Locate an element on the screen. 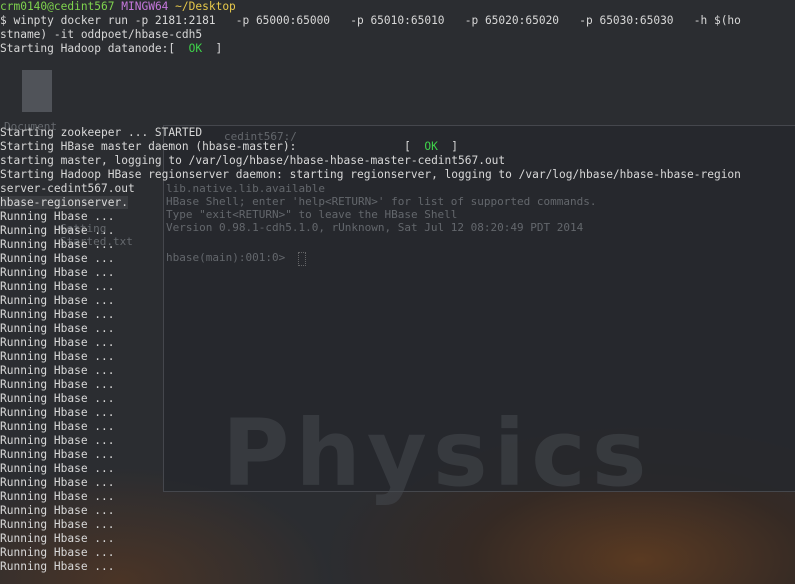  shell-prompt: crm0140@cedint567 MINGW64 ~/Desktop is located at coordinates (397, 7).